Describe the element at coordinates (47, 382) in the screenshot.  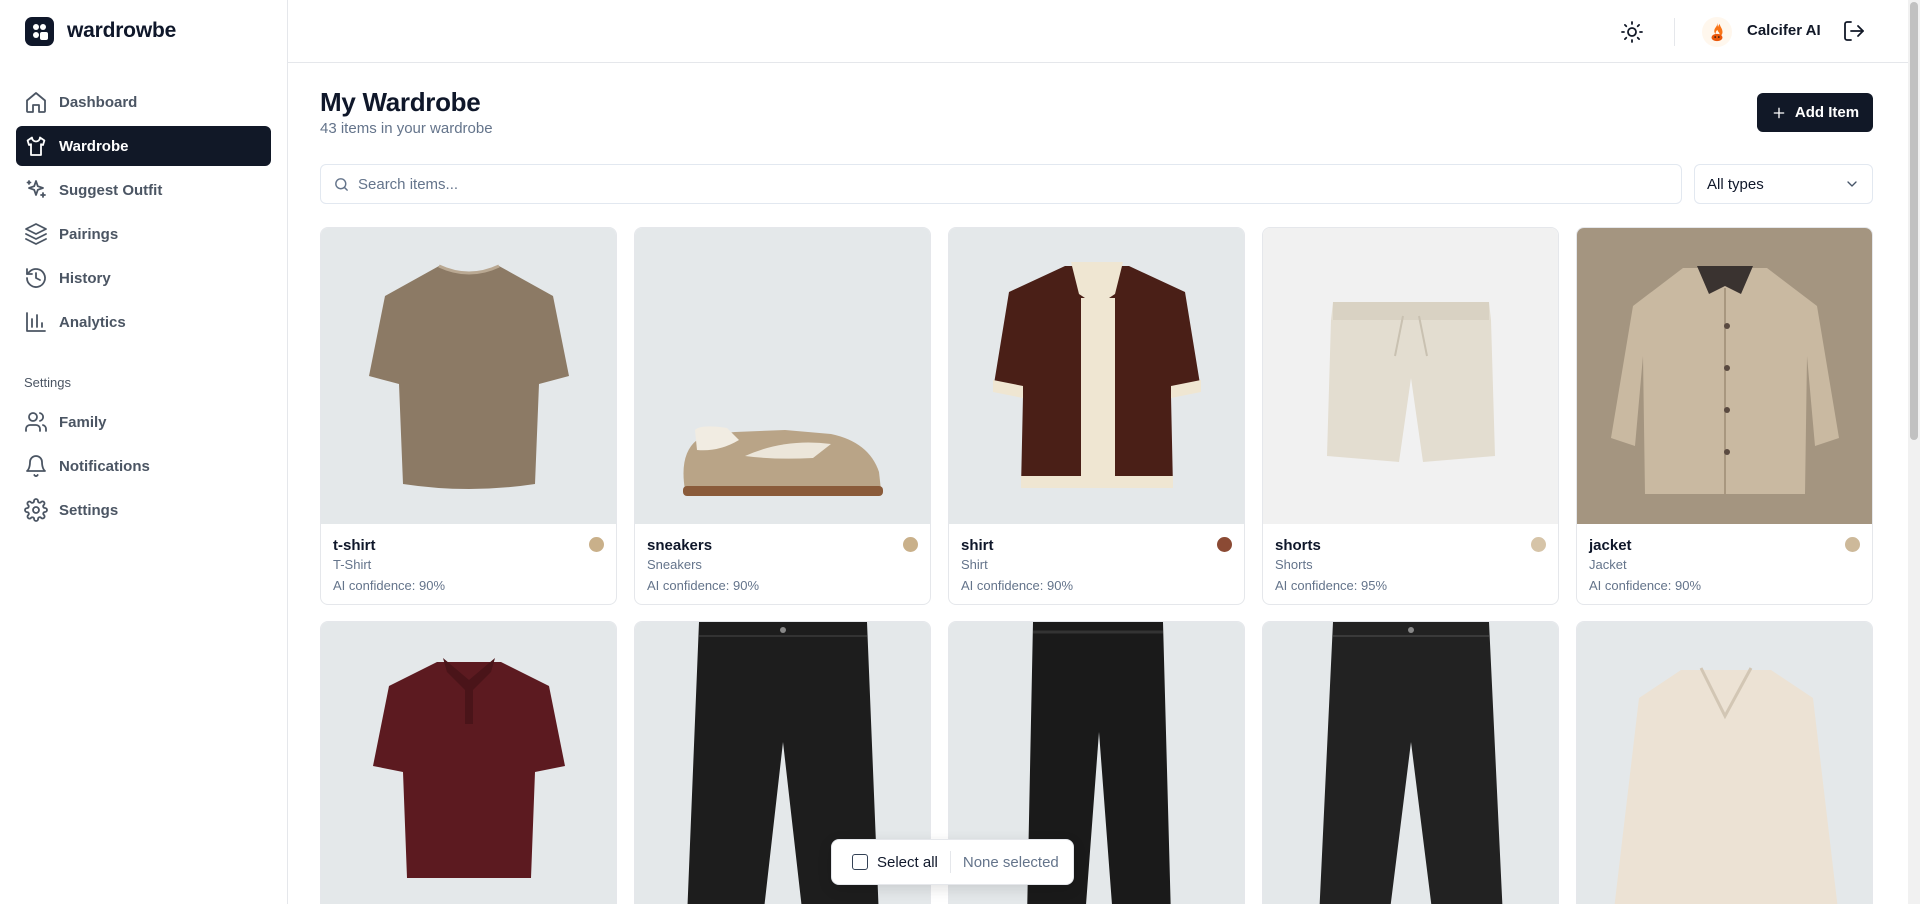
I see `settings-section-title: Settings` at that location.